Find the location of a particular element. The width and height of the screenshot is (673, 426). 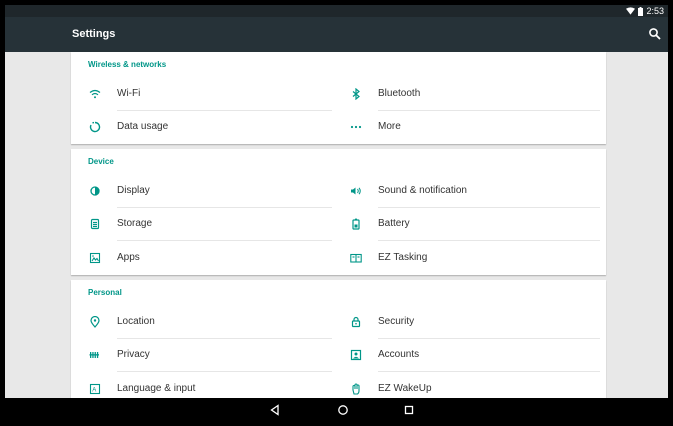

setting-sound-notification: Sound & notification is located at coordinates (469, 191).